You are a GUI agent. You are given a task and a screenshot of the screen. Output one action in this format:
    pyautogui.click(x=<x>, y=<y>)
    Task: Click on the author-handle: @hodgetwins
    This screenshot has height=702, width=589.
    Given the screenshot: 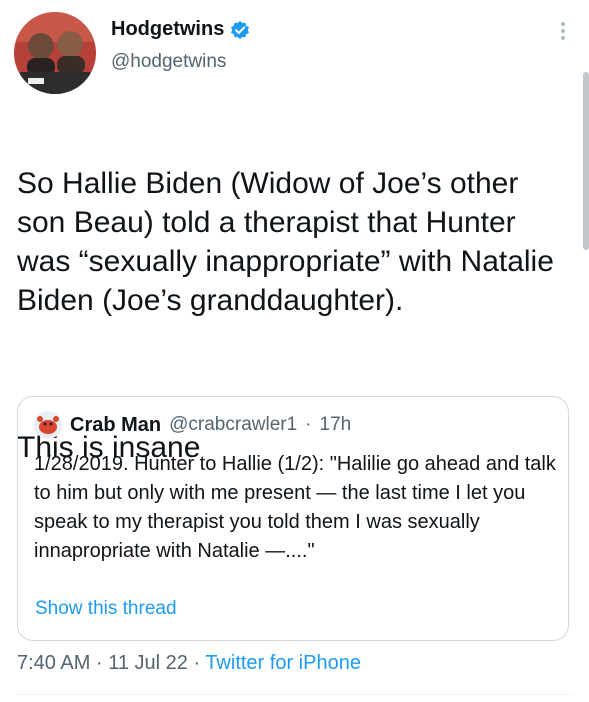 What is the action you would take?
    pyautogui.click(x=168, y=62)
    